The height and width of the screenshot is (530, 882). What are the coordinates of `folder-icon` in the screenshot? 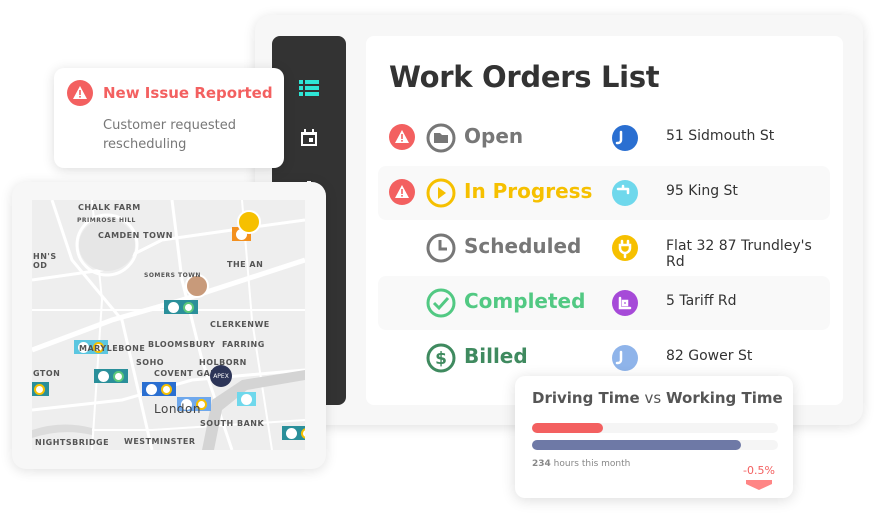 It's located at (441, 140).